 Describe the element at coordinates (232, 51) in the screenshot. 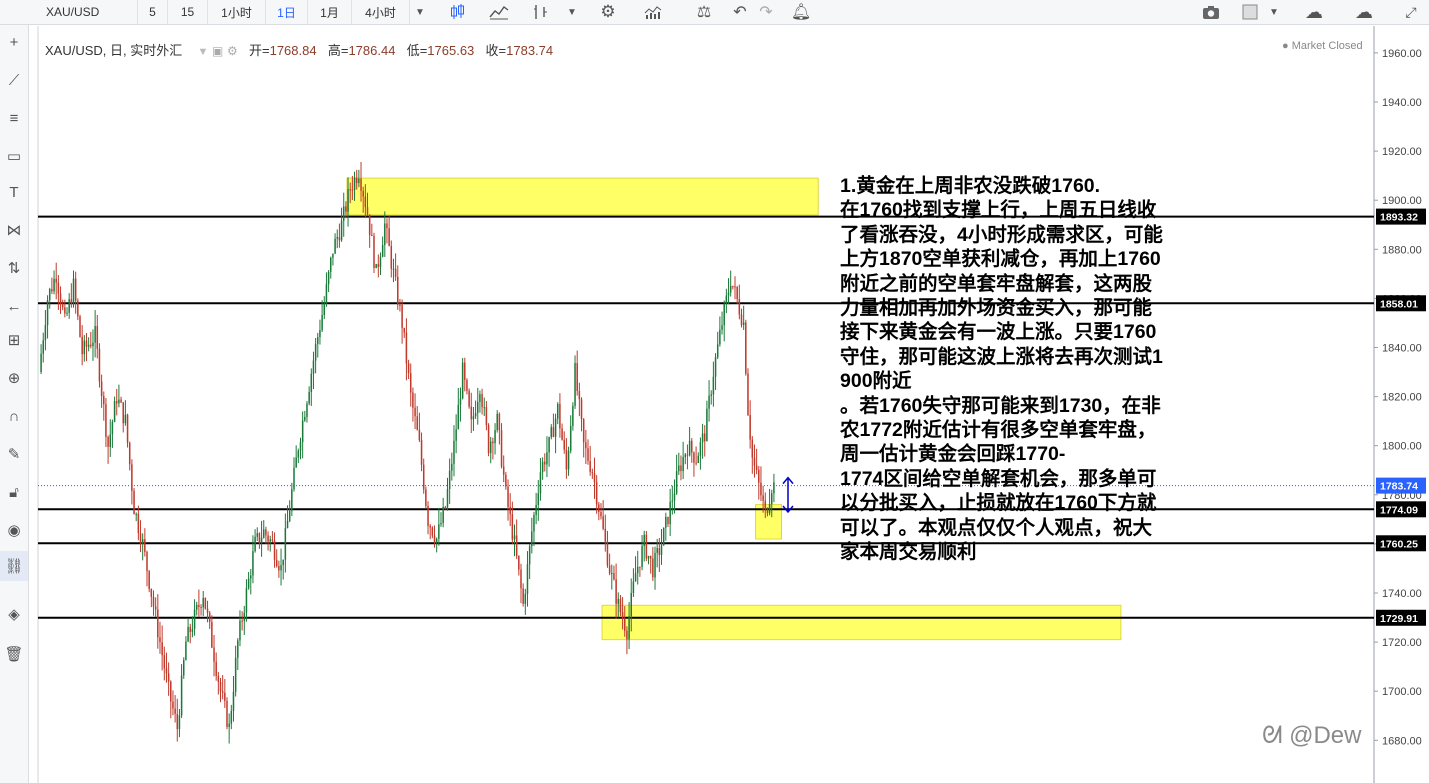

I see `settings-small-icon: ⚙` at that location.